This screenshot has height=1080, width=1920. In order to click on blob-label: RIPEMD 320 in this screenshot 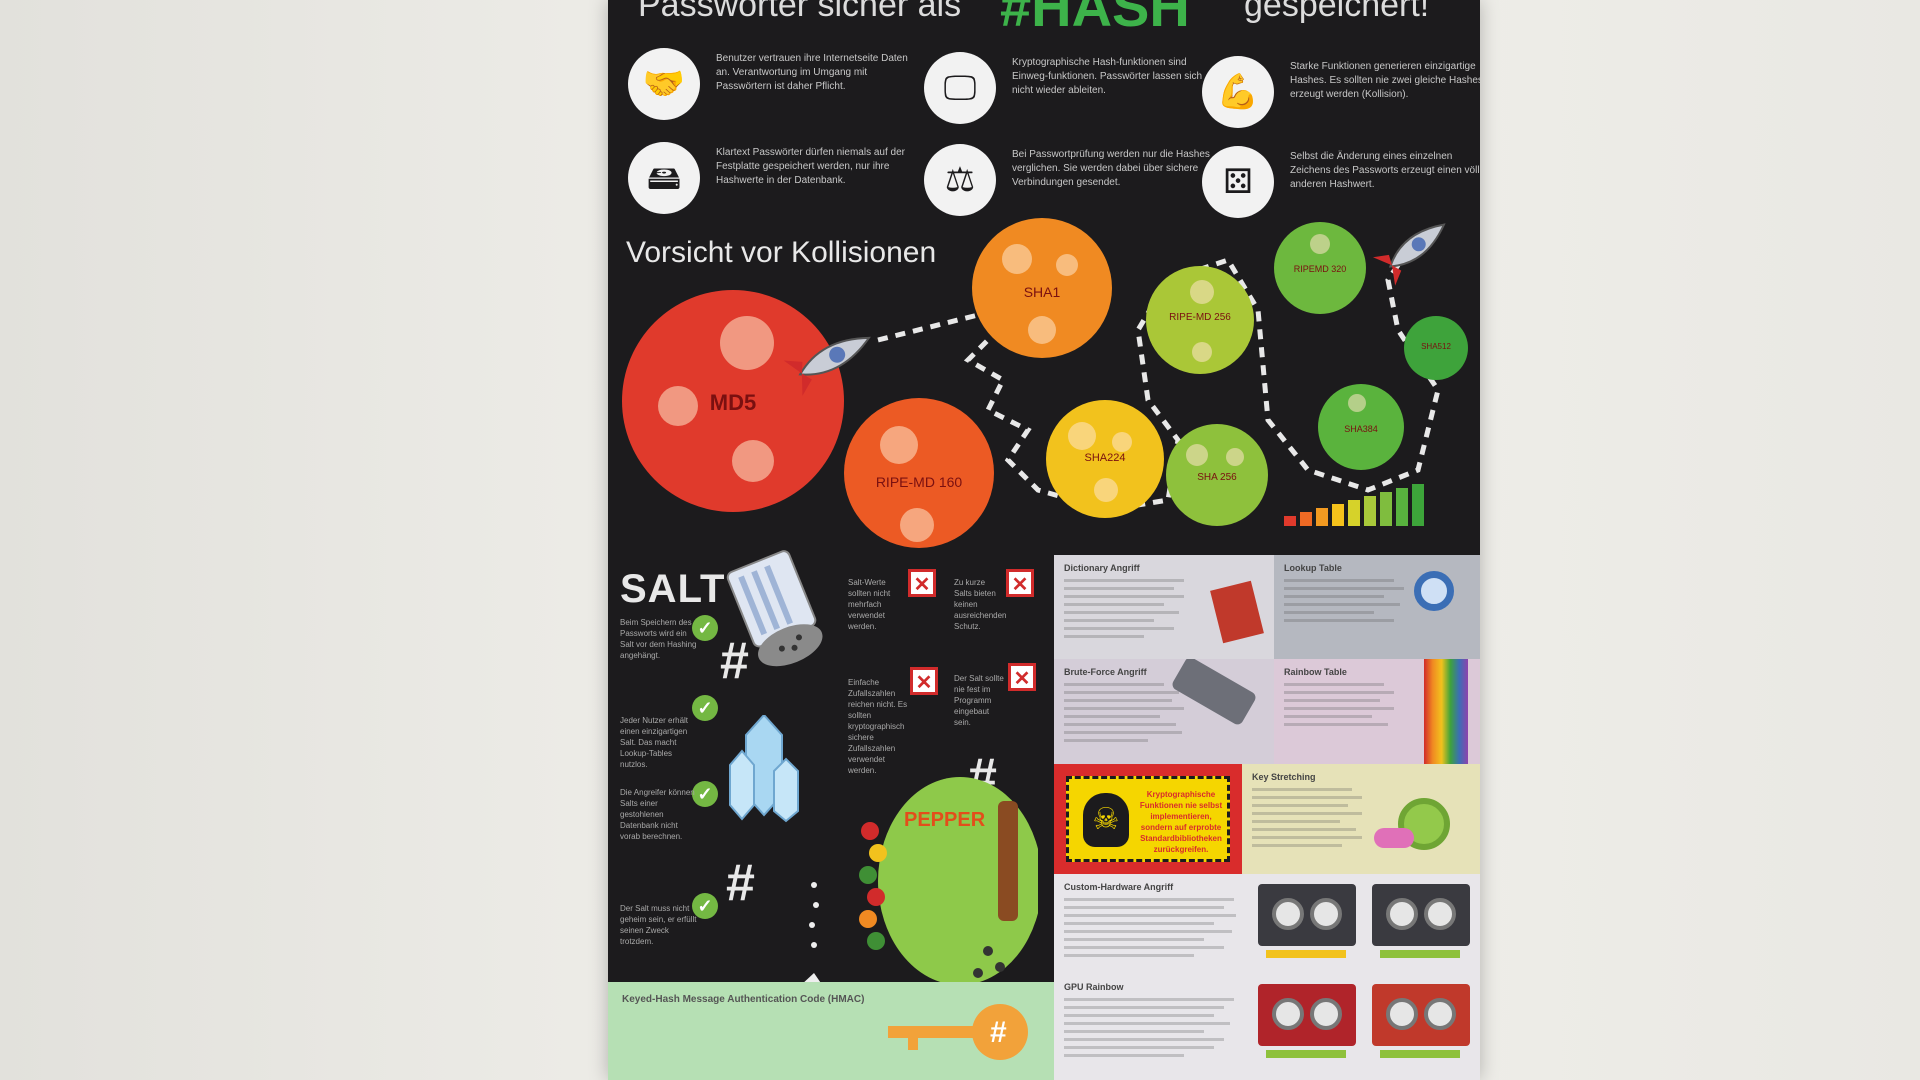, I will do `click(1320, 269)`.